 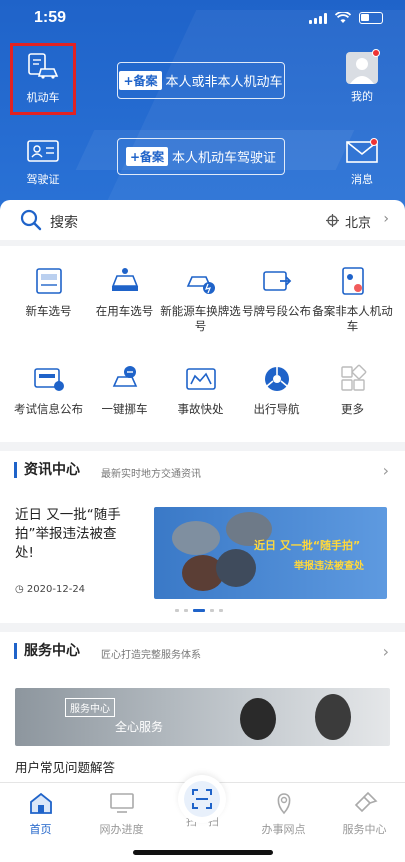 What do you see at coordinates (352, 318) in the screenshot?
I see `grid-item-label: 备案非本人机动车` at bounding box center [352, 318].